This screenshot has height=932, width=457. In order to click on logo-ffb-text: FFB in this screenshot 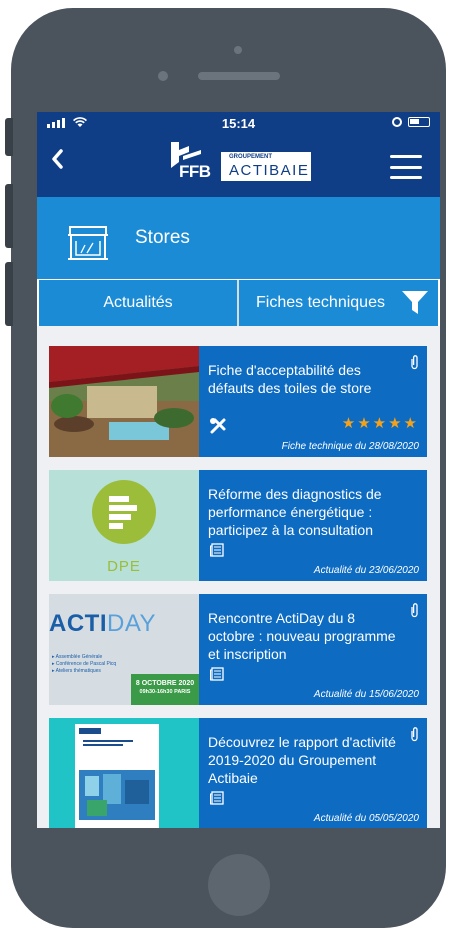, I will do `click(195, 171)`.